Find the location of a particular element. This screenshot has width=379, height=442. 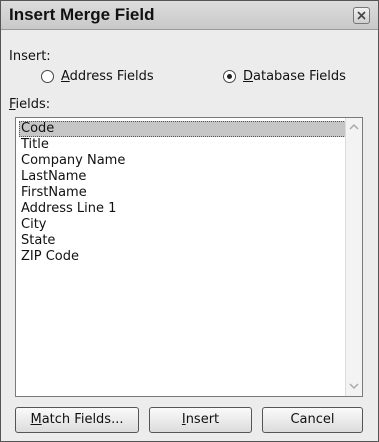

list-item: Title is located at coordinates (182, 145).